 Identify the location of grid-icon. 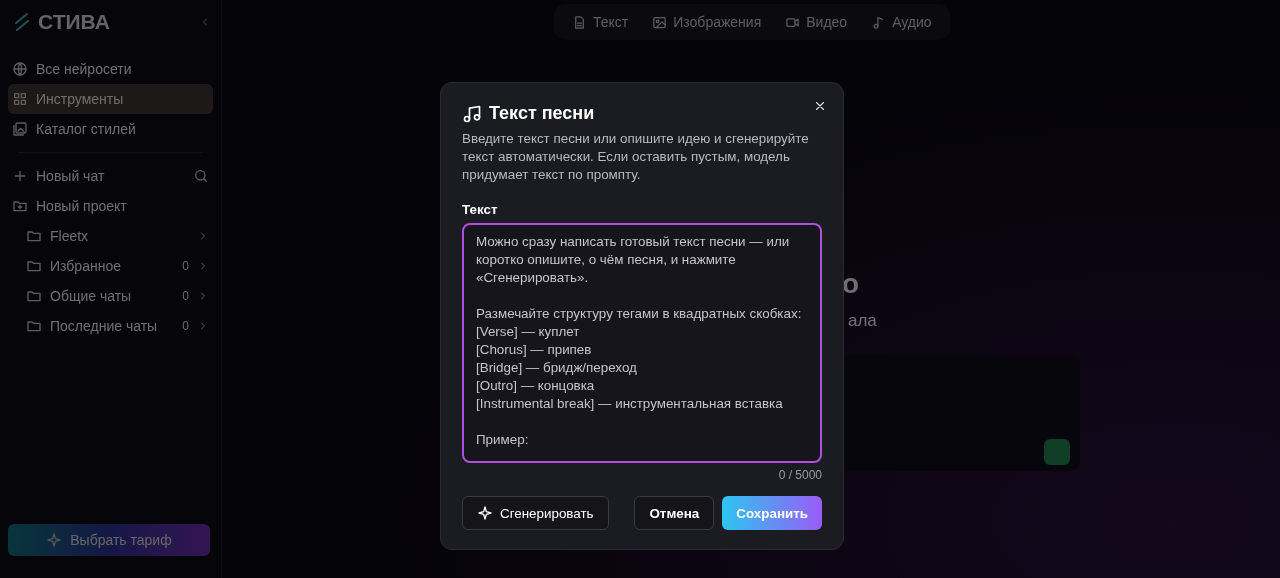
(20, 99).